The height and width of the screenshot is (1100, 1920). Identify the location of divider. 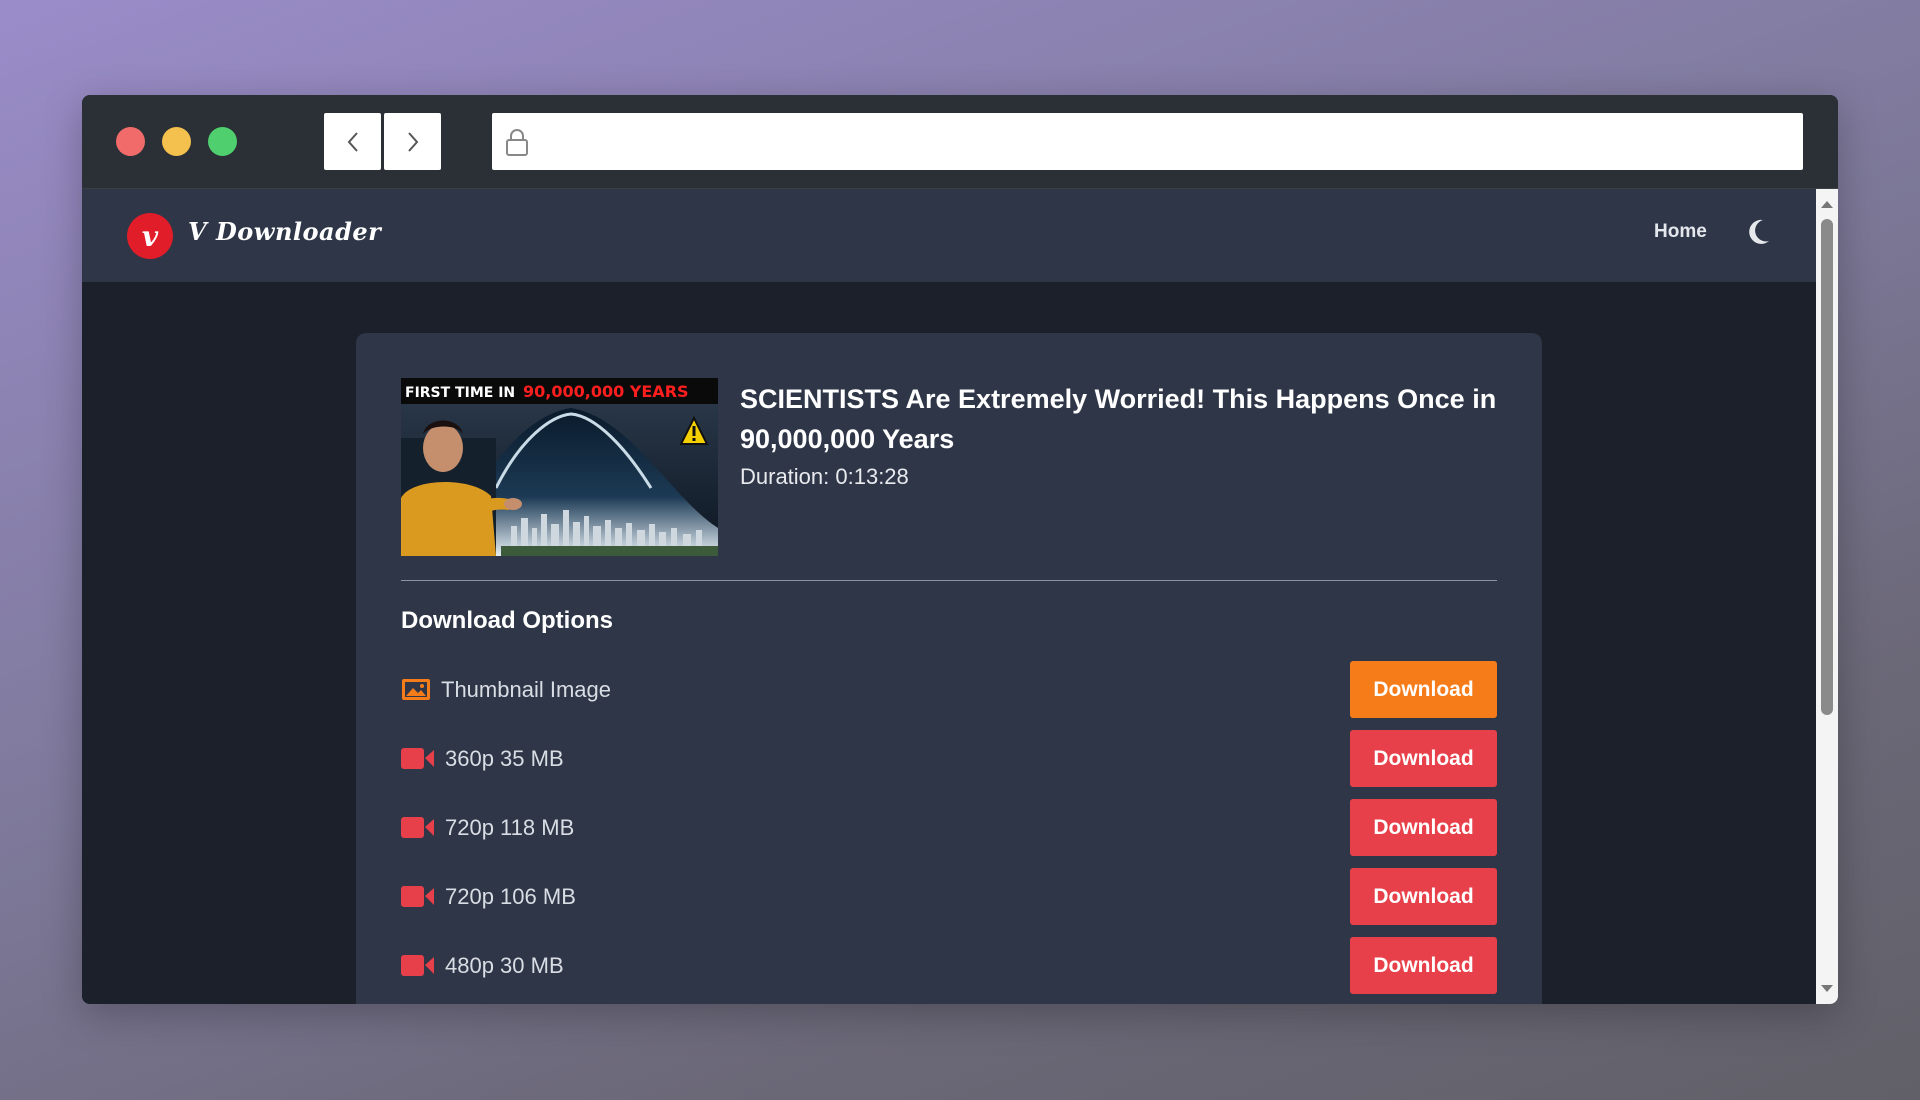
(949, 580).